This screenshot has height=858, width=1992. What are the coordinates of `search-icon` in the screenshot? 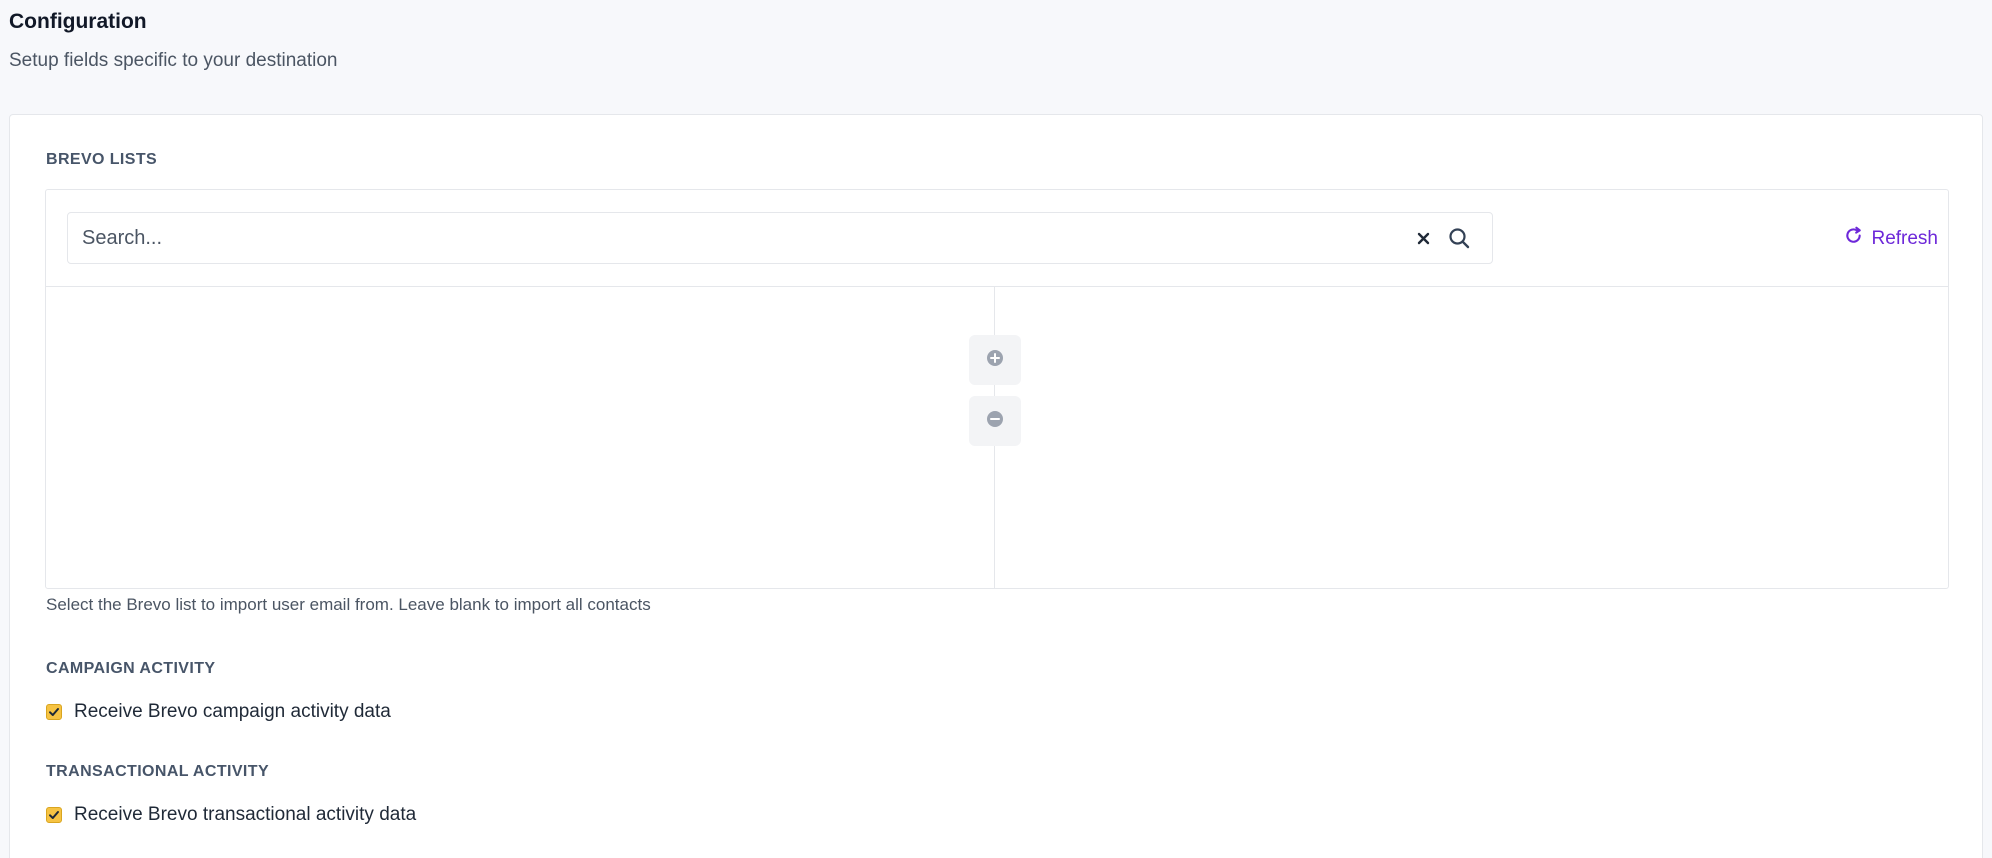 It's located at (1459, 238).